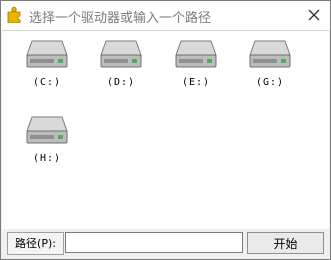  What do you see at coordinates (314, 15) in the screenshot?
I see `close-icon` at bounding box center [314, 15].